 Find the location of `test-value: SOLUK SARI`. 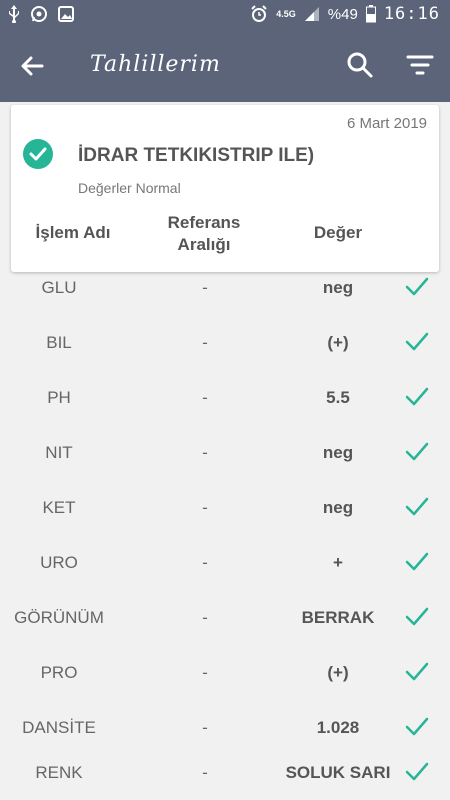

test-value: SOLUK SARI is located at coordinates (338, 772).